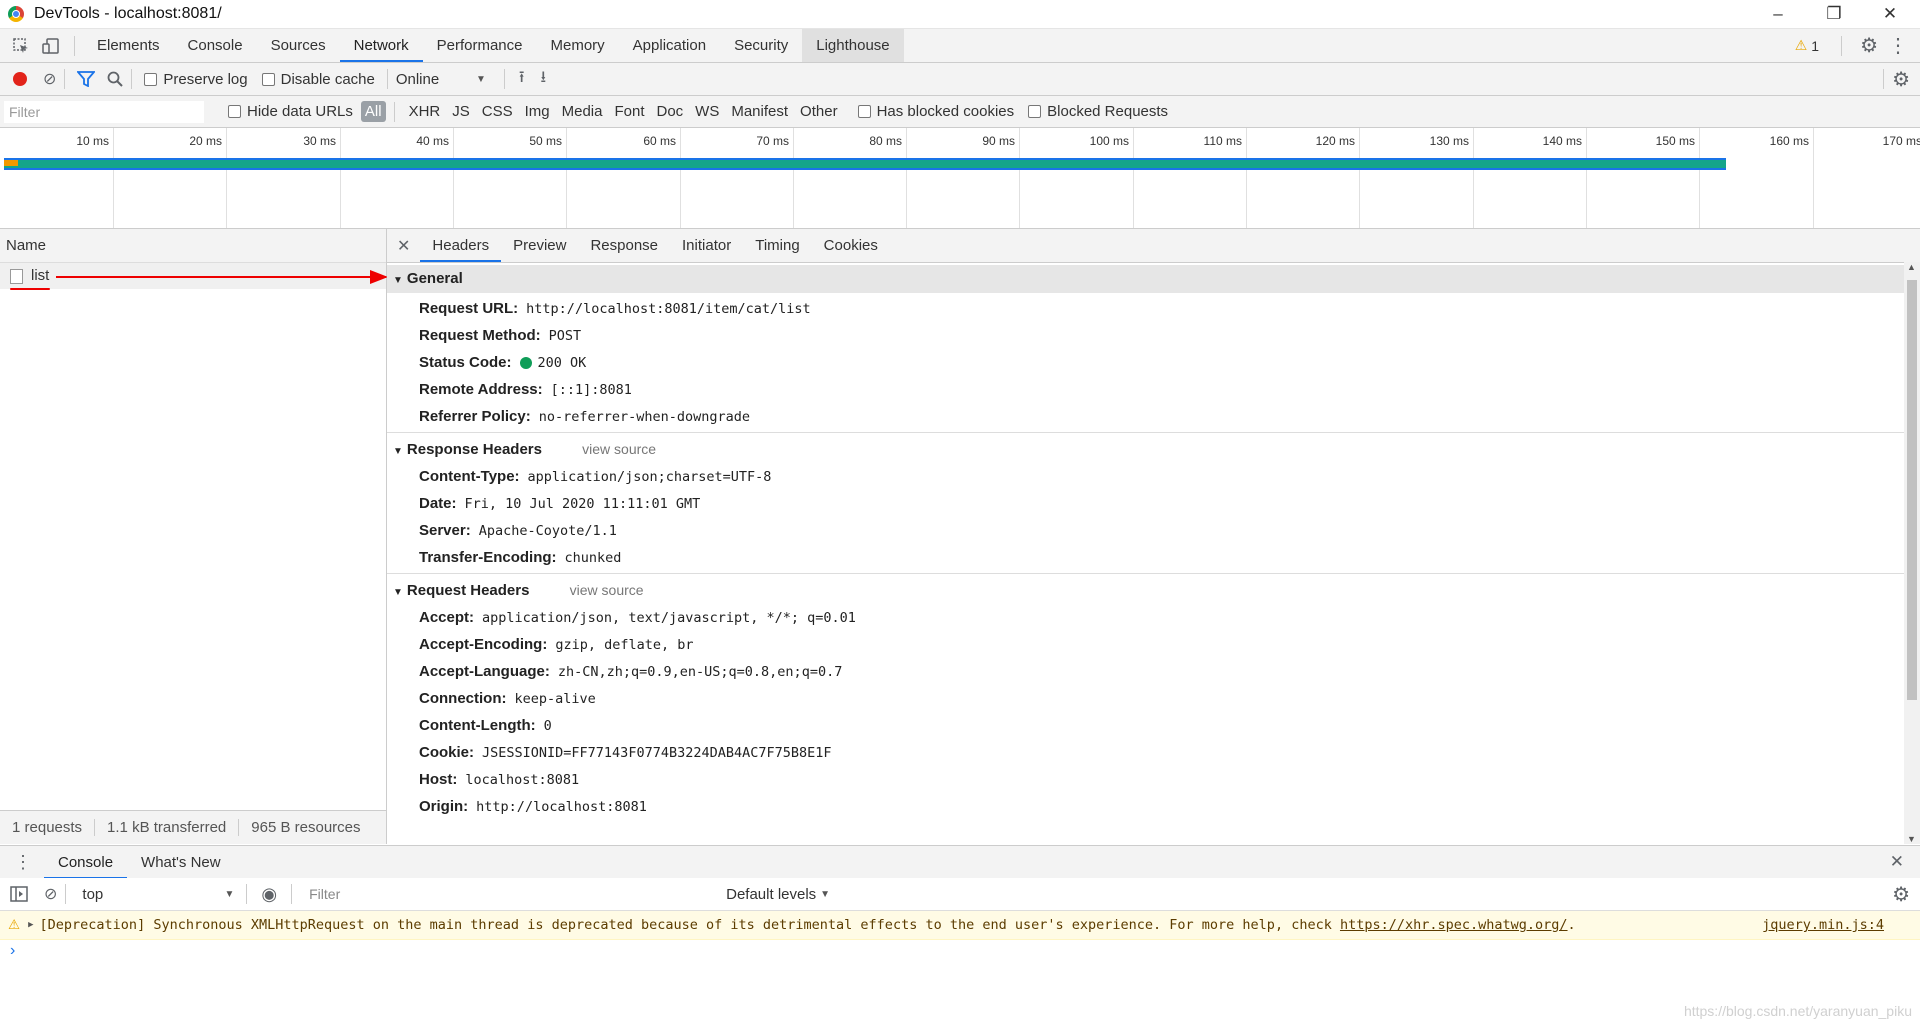 The height and width of the screenshot is (1030, 1920). Describe the element at coordinates (669, 111) in the screenshot. I see `filter-type-doc: Doc` at that location.